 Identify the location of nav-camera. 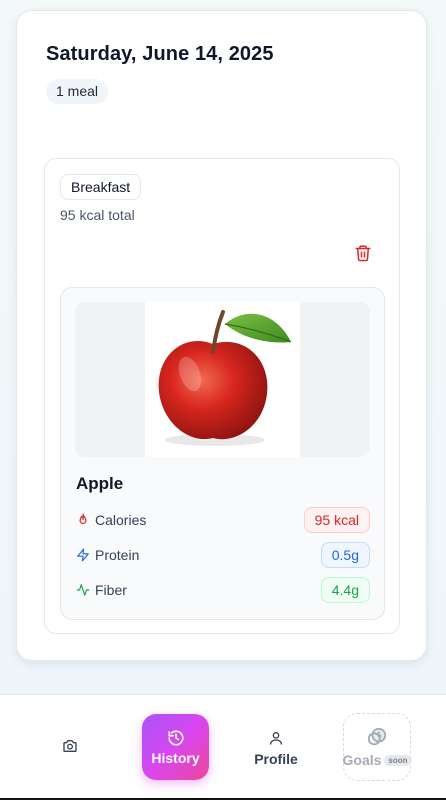
(70, 746).